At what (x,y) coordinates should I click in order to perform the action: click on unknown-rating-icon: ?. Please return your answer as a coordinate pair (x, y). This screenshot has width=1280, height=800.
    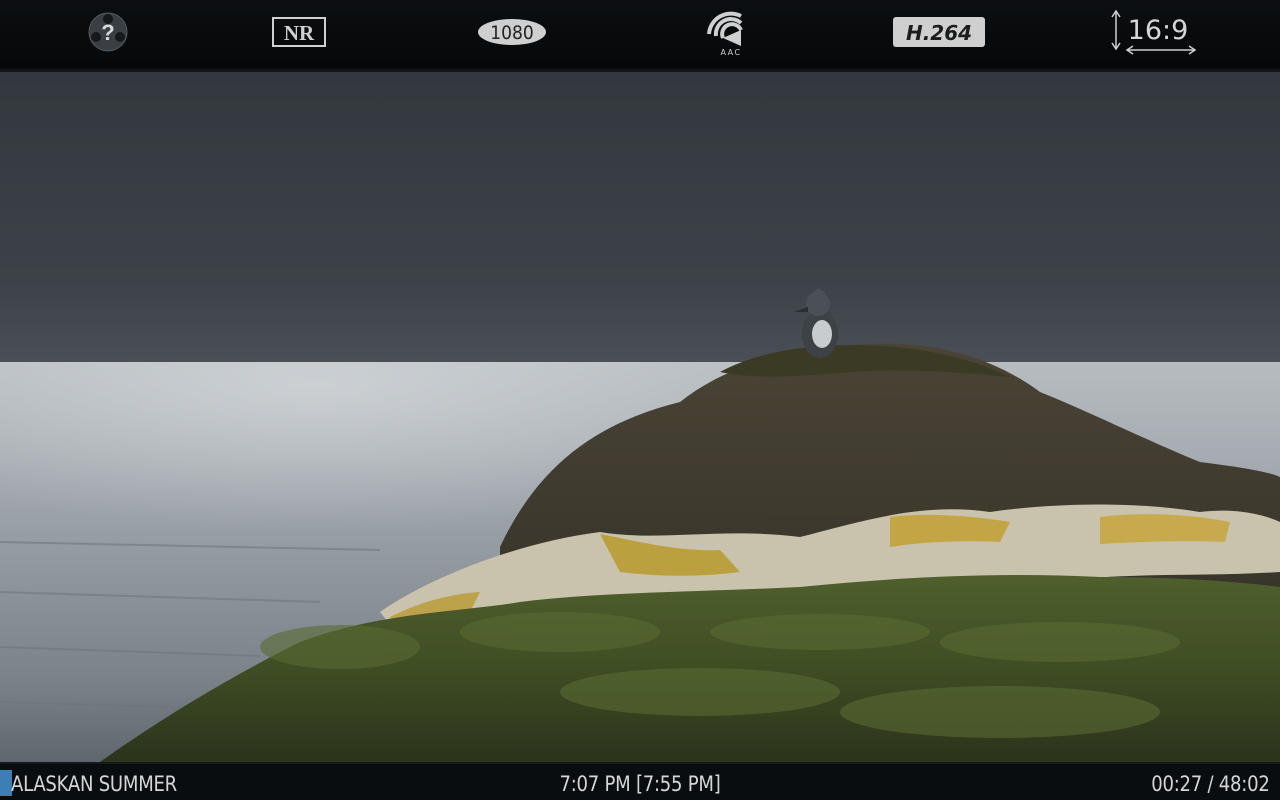
    Looking at the image, I should click on (108, 32).